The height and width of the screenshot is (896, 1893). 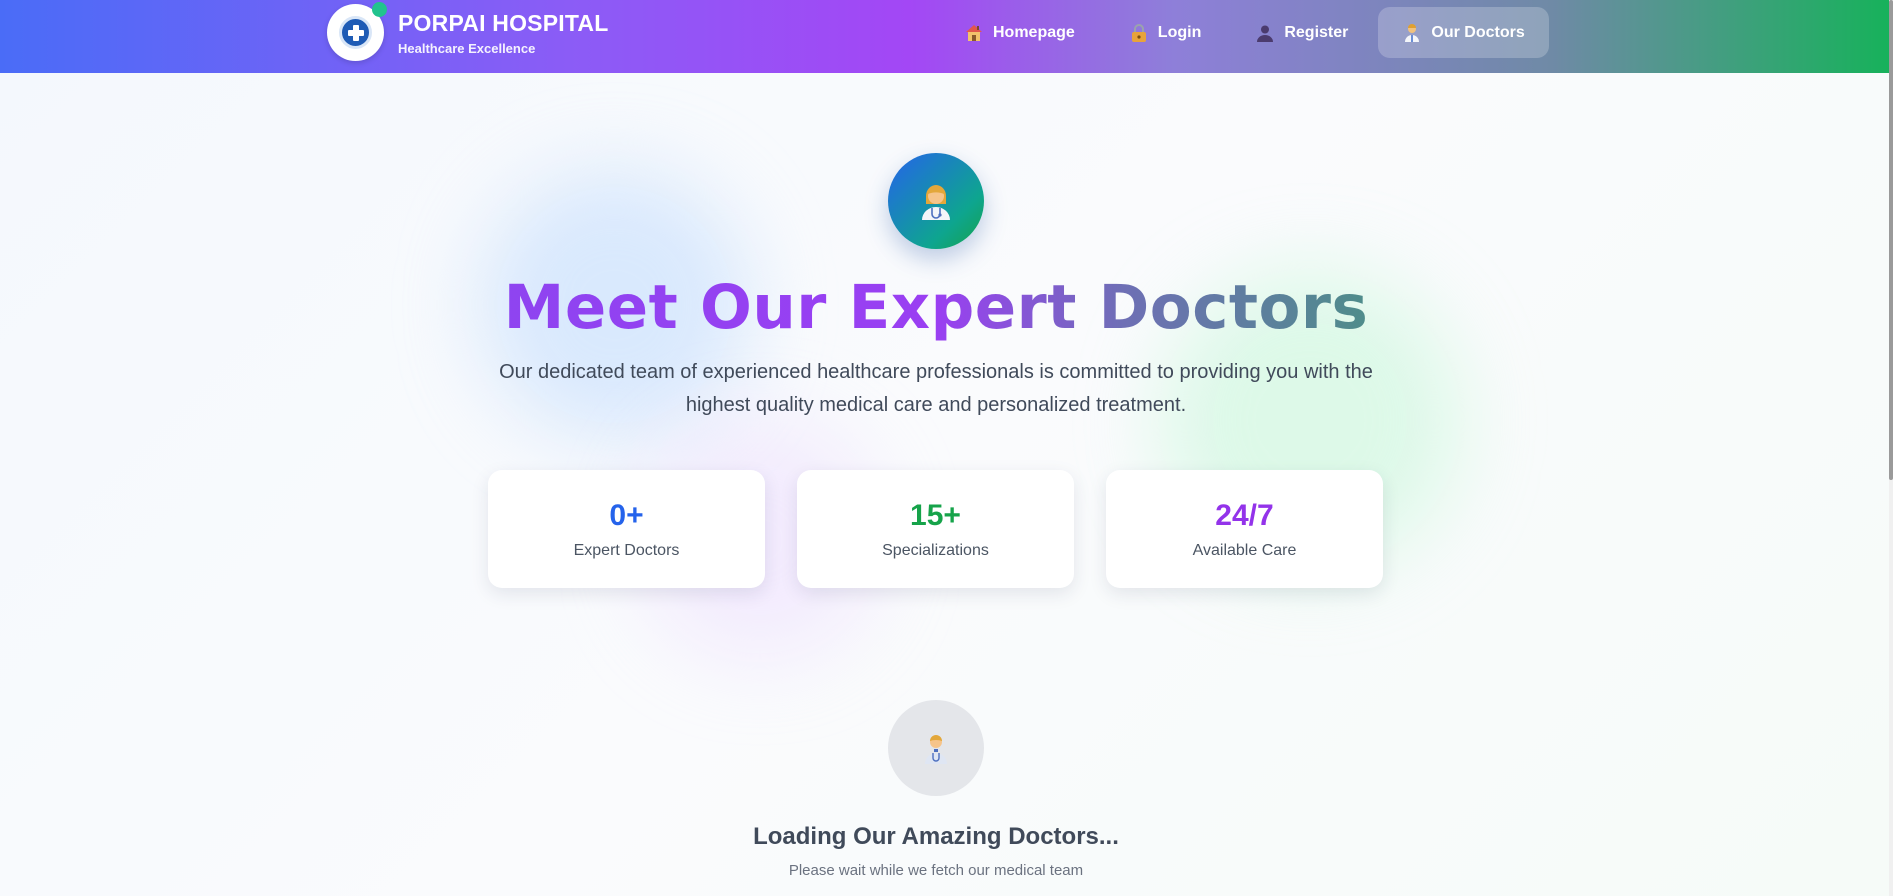 I want to click on medical-cross-icon, so click(x=355, y=32).